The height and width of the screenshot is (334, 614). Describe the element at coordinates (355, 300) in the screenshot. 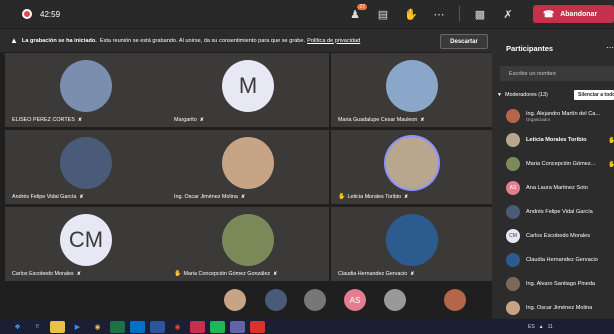

I see `mini-avatar-initials: AS` at that location.